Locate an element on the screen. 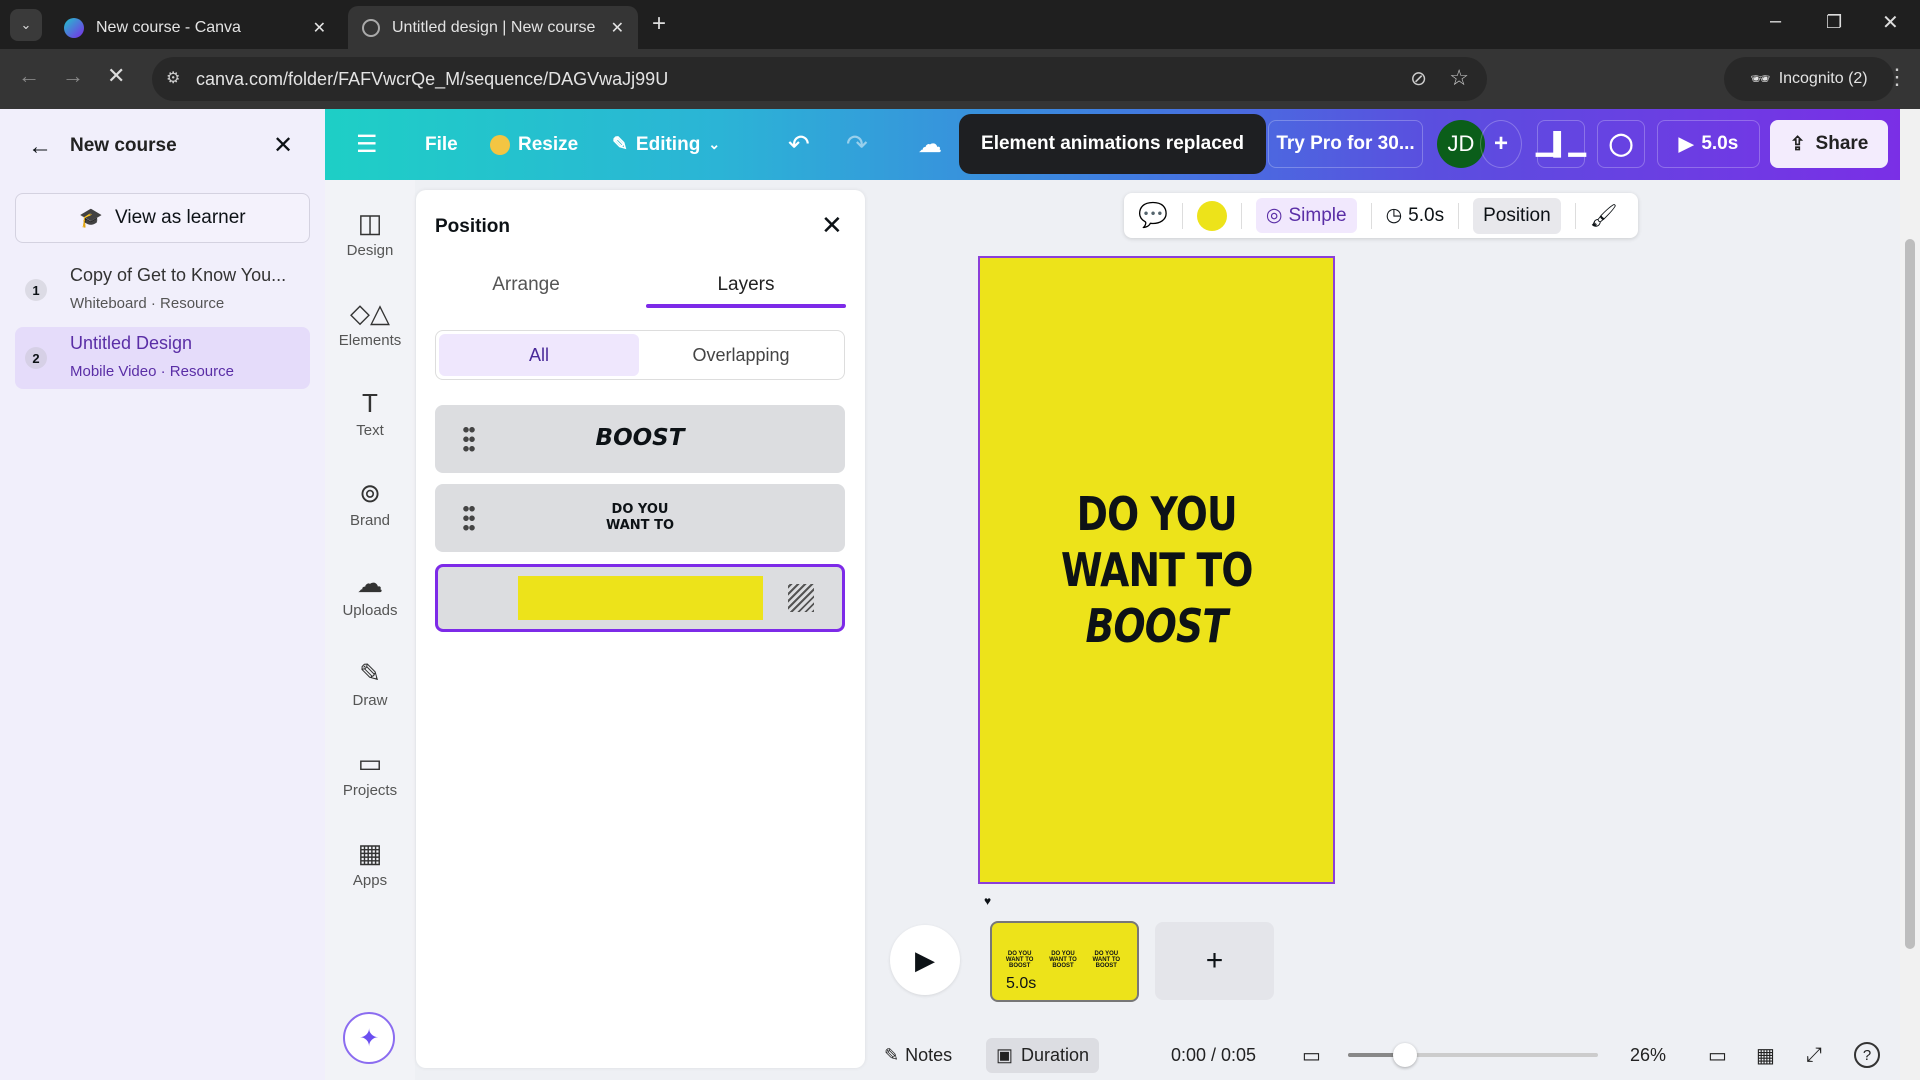  canvas-text-line: WANT TO is located at coordinates (1157, 570).